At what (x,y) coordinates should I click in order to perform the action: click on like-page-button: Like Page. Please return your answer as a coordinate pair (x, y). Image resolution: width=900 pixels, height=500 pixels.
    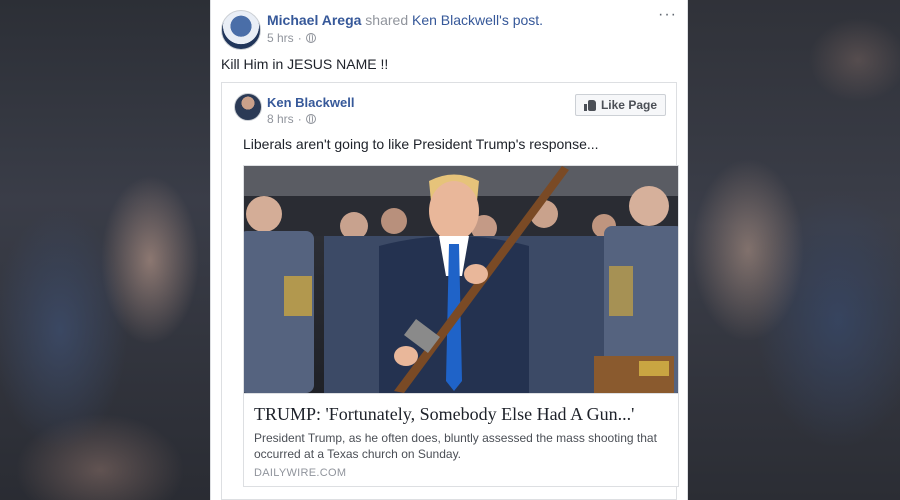
    Looking at the image, I should click on (620, 105).